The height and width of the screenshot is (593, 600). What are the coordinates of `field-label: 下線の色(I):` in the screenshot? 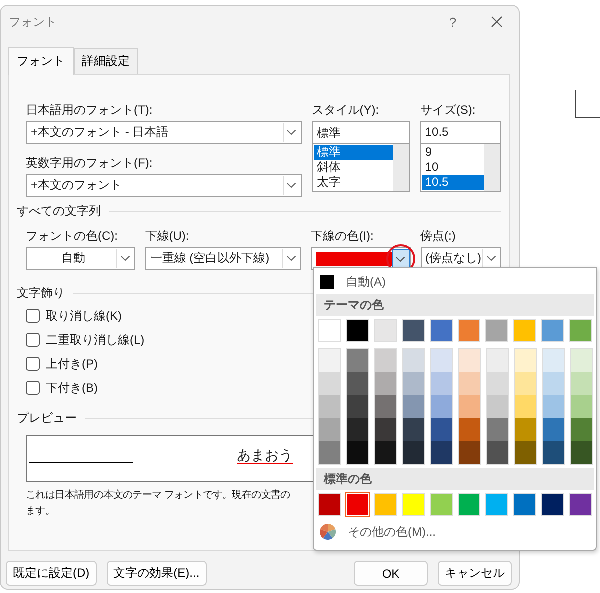 It's located at (343, 236).